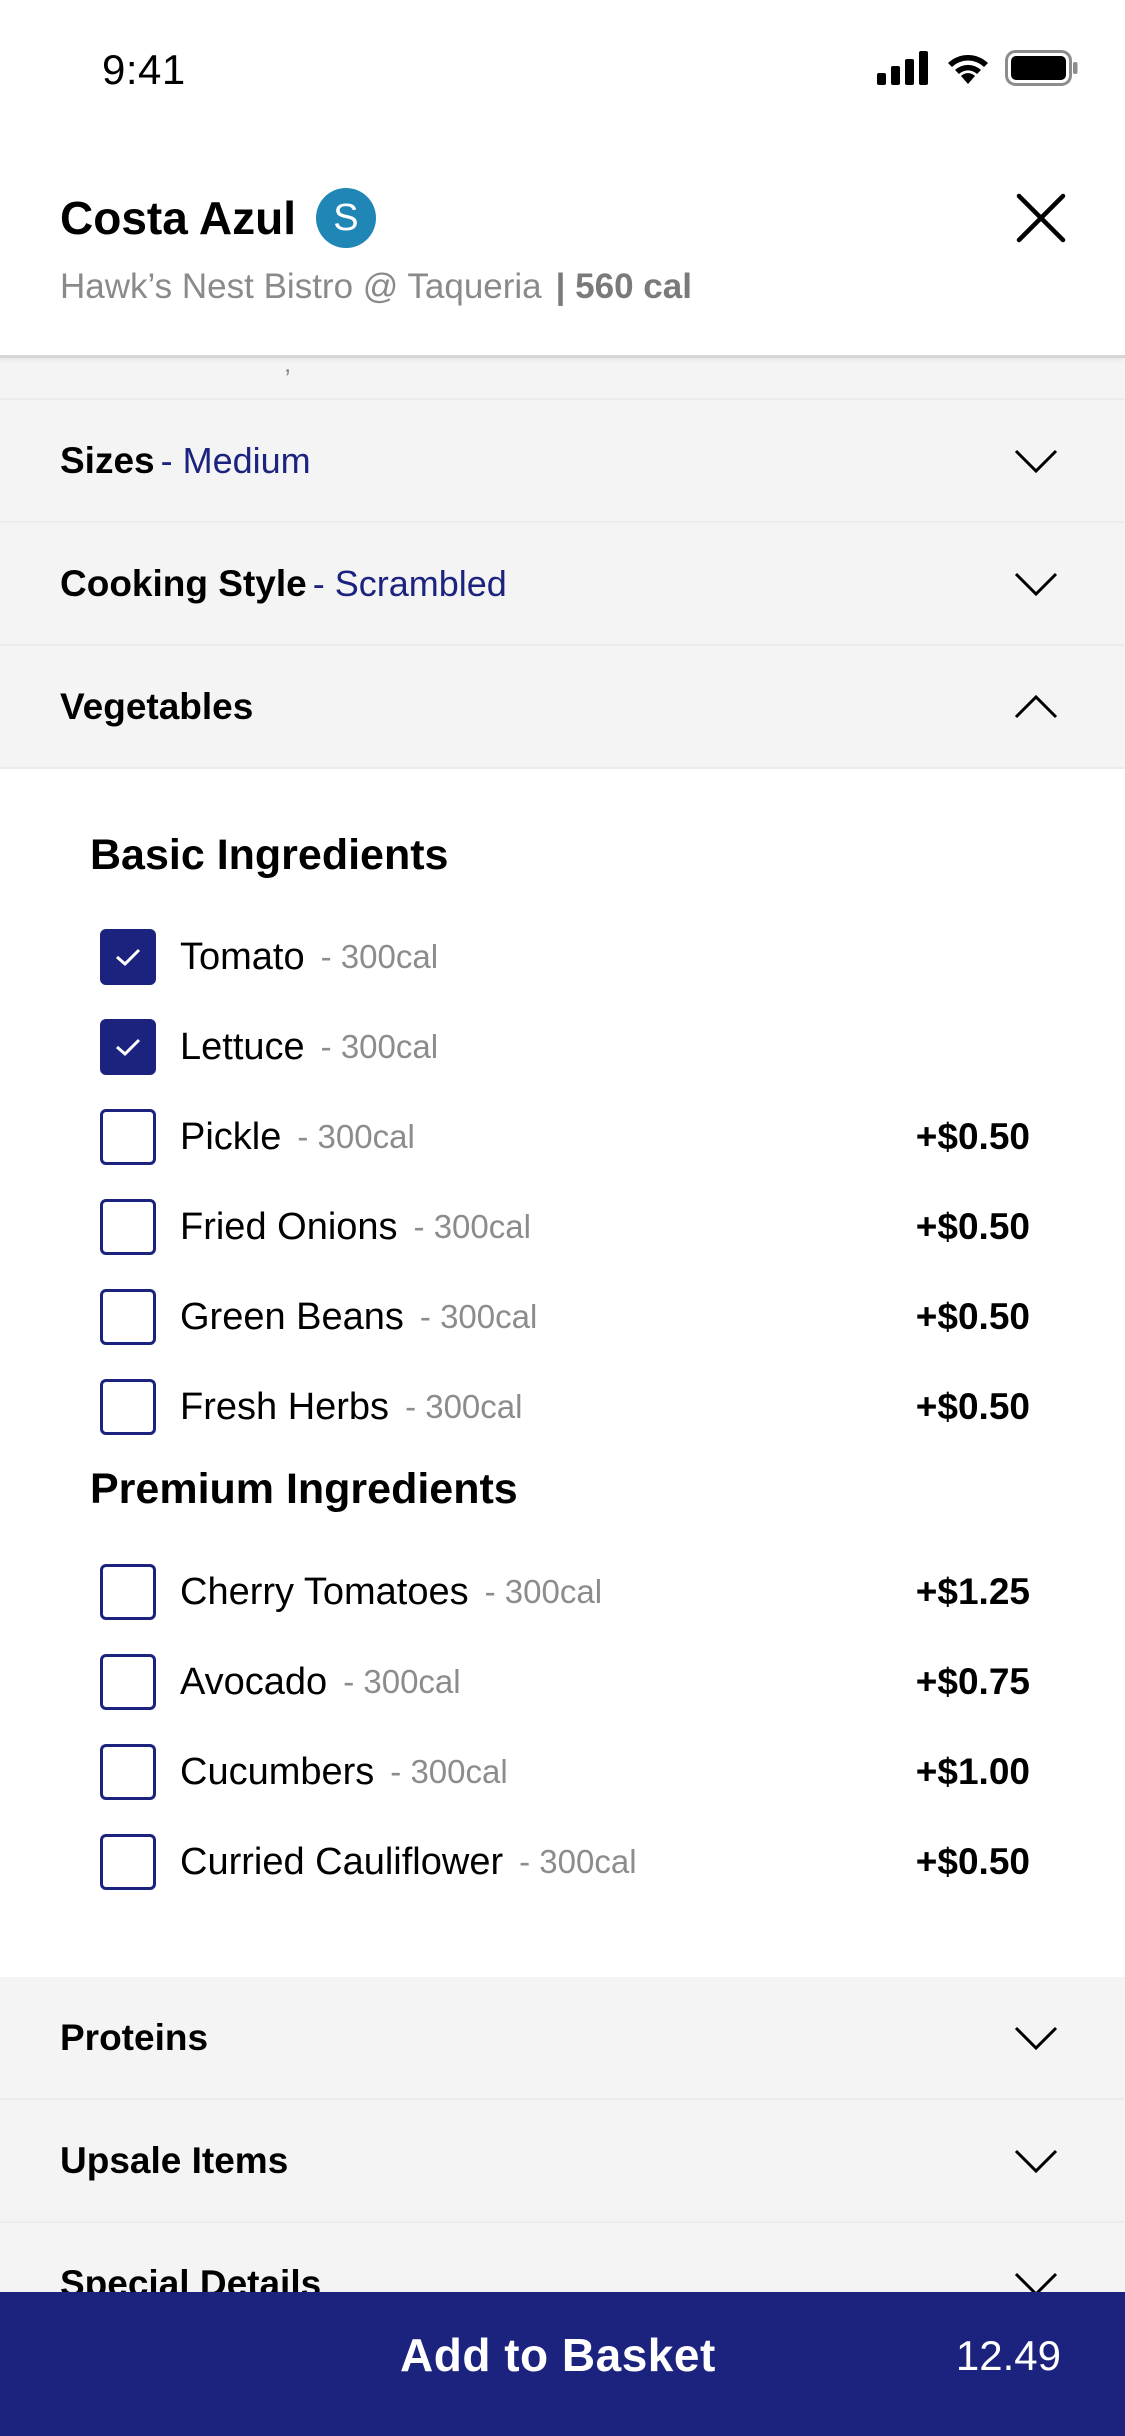 The width and height of the screenshot is (1125, 2436). What do you see at coordinates (562, 584) in the screenshot?
I see `section-cooking-style: Cooking Style - Scrambled` at bounding box center [562, 584].